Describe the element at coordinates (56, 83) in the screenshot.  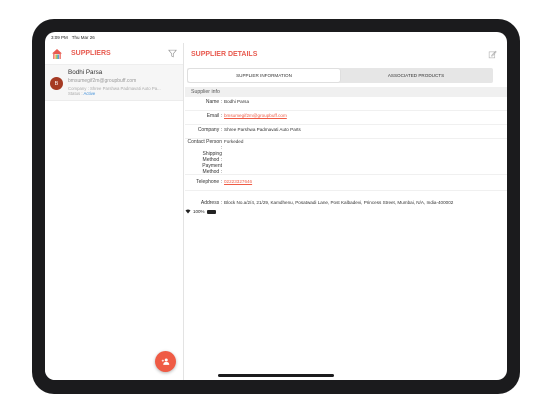
I see `avatar: B` at that location.